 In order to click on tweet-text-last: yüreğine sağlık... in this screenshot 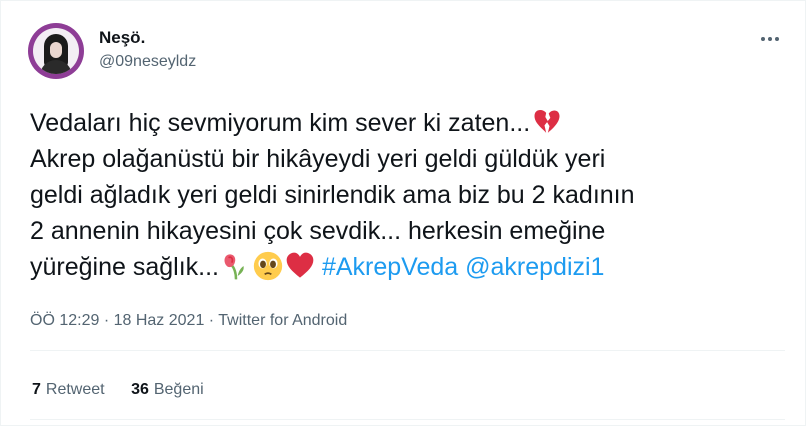, I will do `click(124, 267)`.